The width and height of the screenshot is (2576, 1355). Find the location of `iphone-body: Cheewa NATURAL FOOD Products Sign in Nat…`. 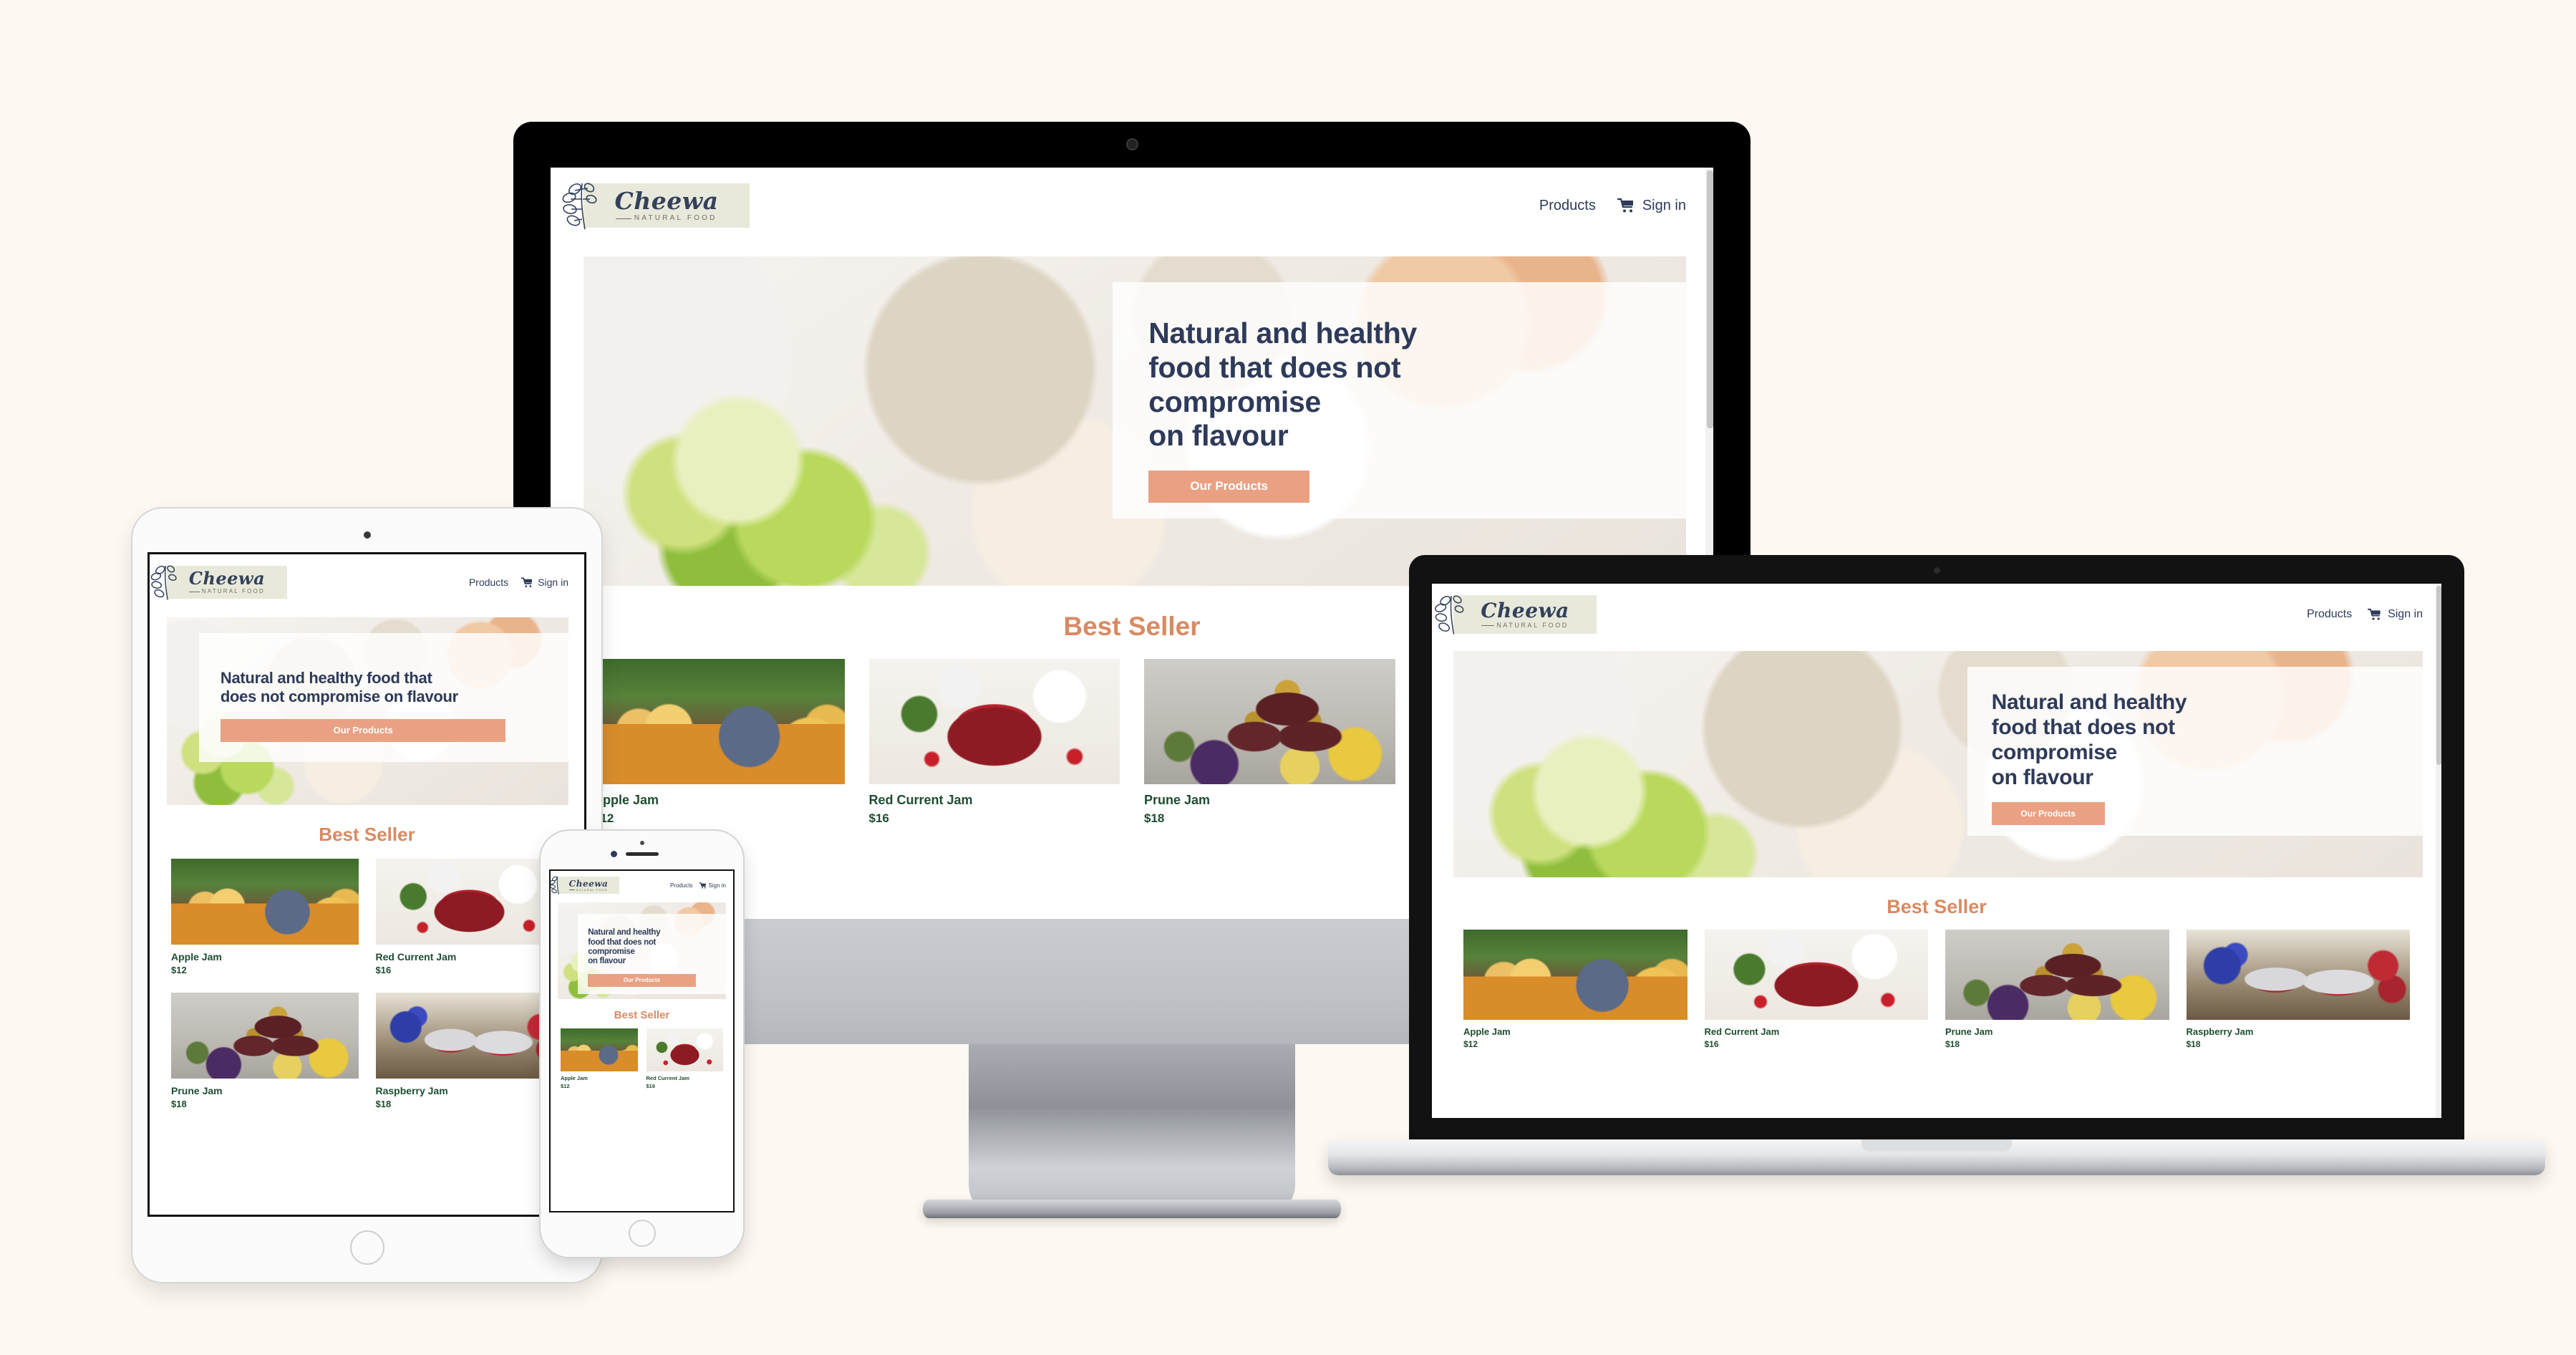

iphone-body: Cheewa NATURAL FOOD Products Sign in Nat… is located at coordinates (642, 1044).